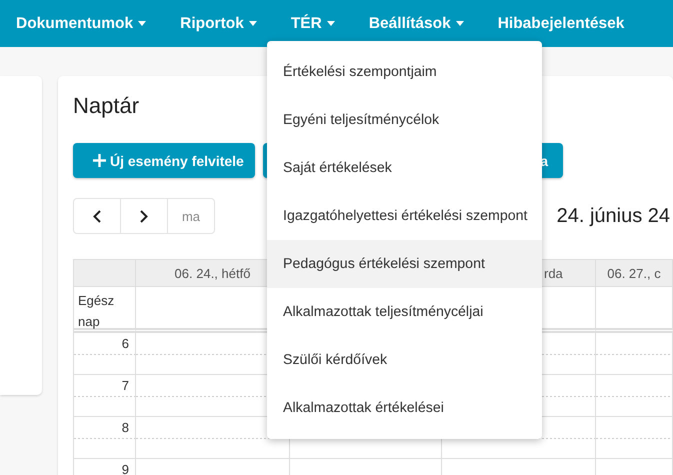 The height and width of the screenshot is (475, 673). What do you see at coordinates (404, 312) in the screenshot?
I see `dropdown-item: Alkalmazottak teljesítménycéljai` at bounding box center [404, 312].